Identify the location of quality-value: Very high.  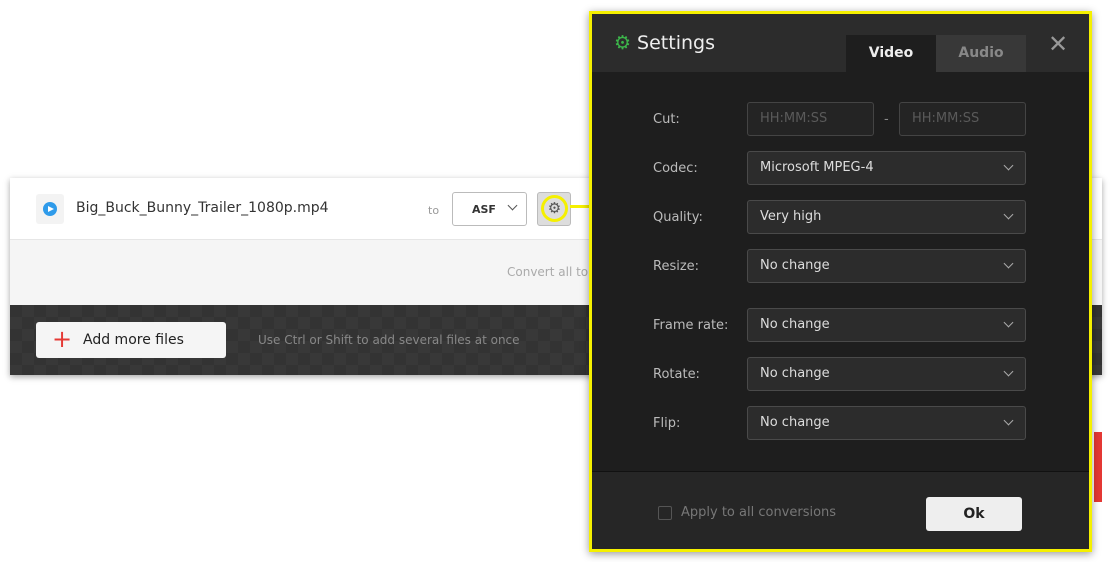
(791, 216).